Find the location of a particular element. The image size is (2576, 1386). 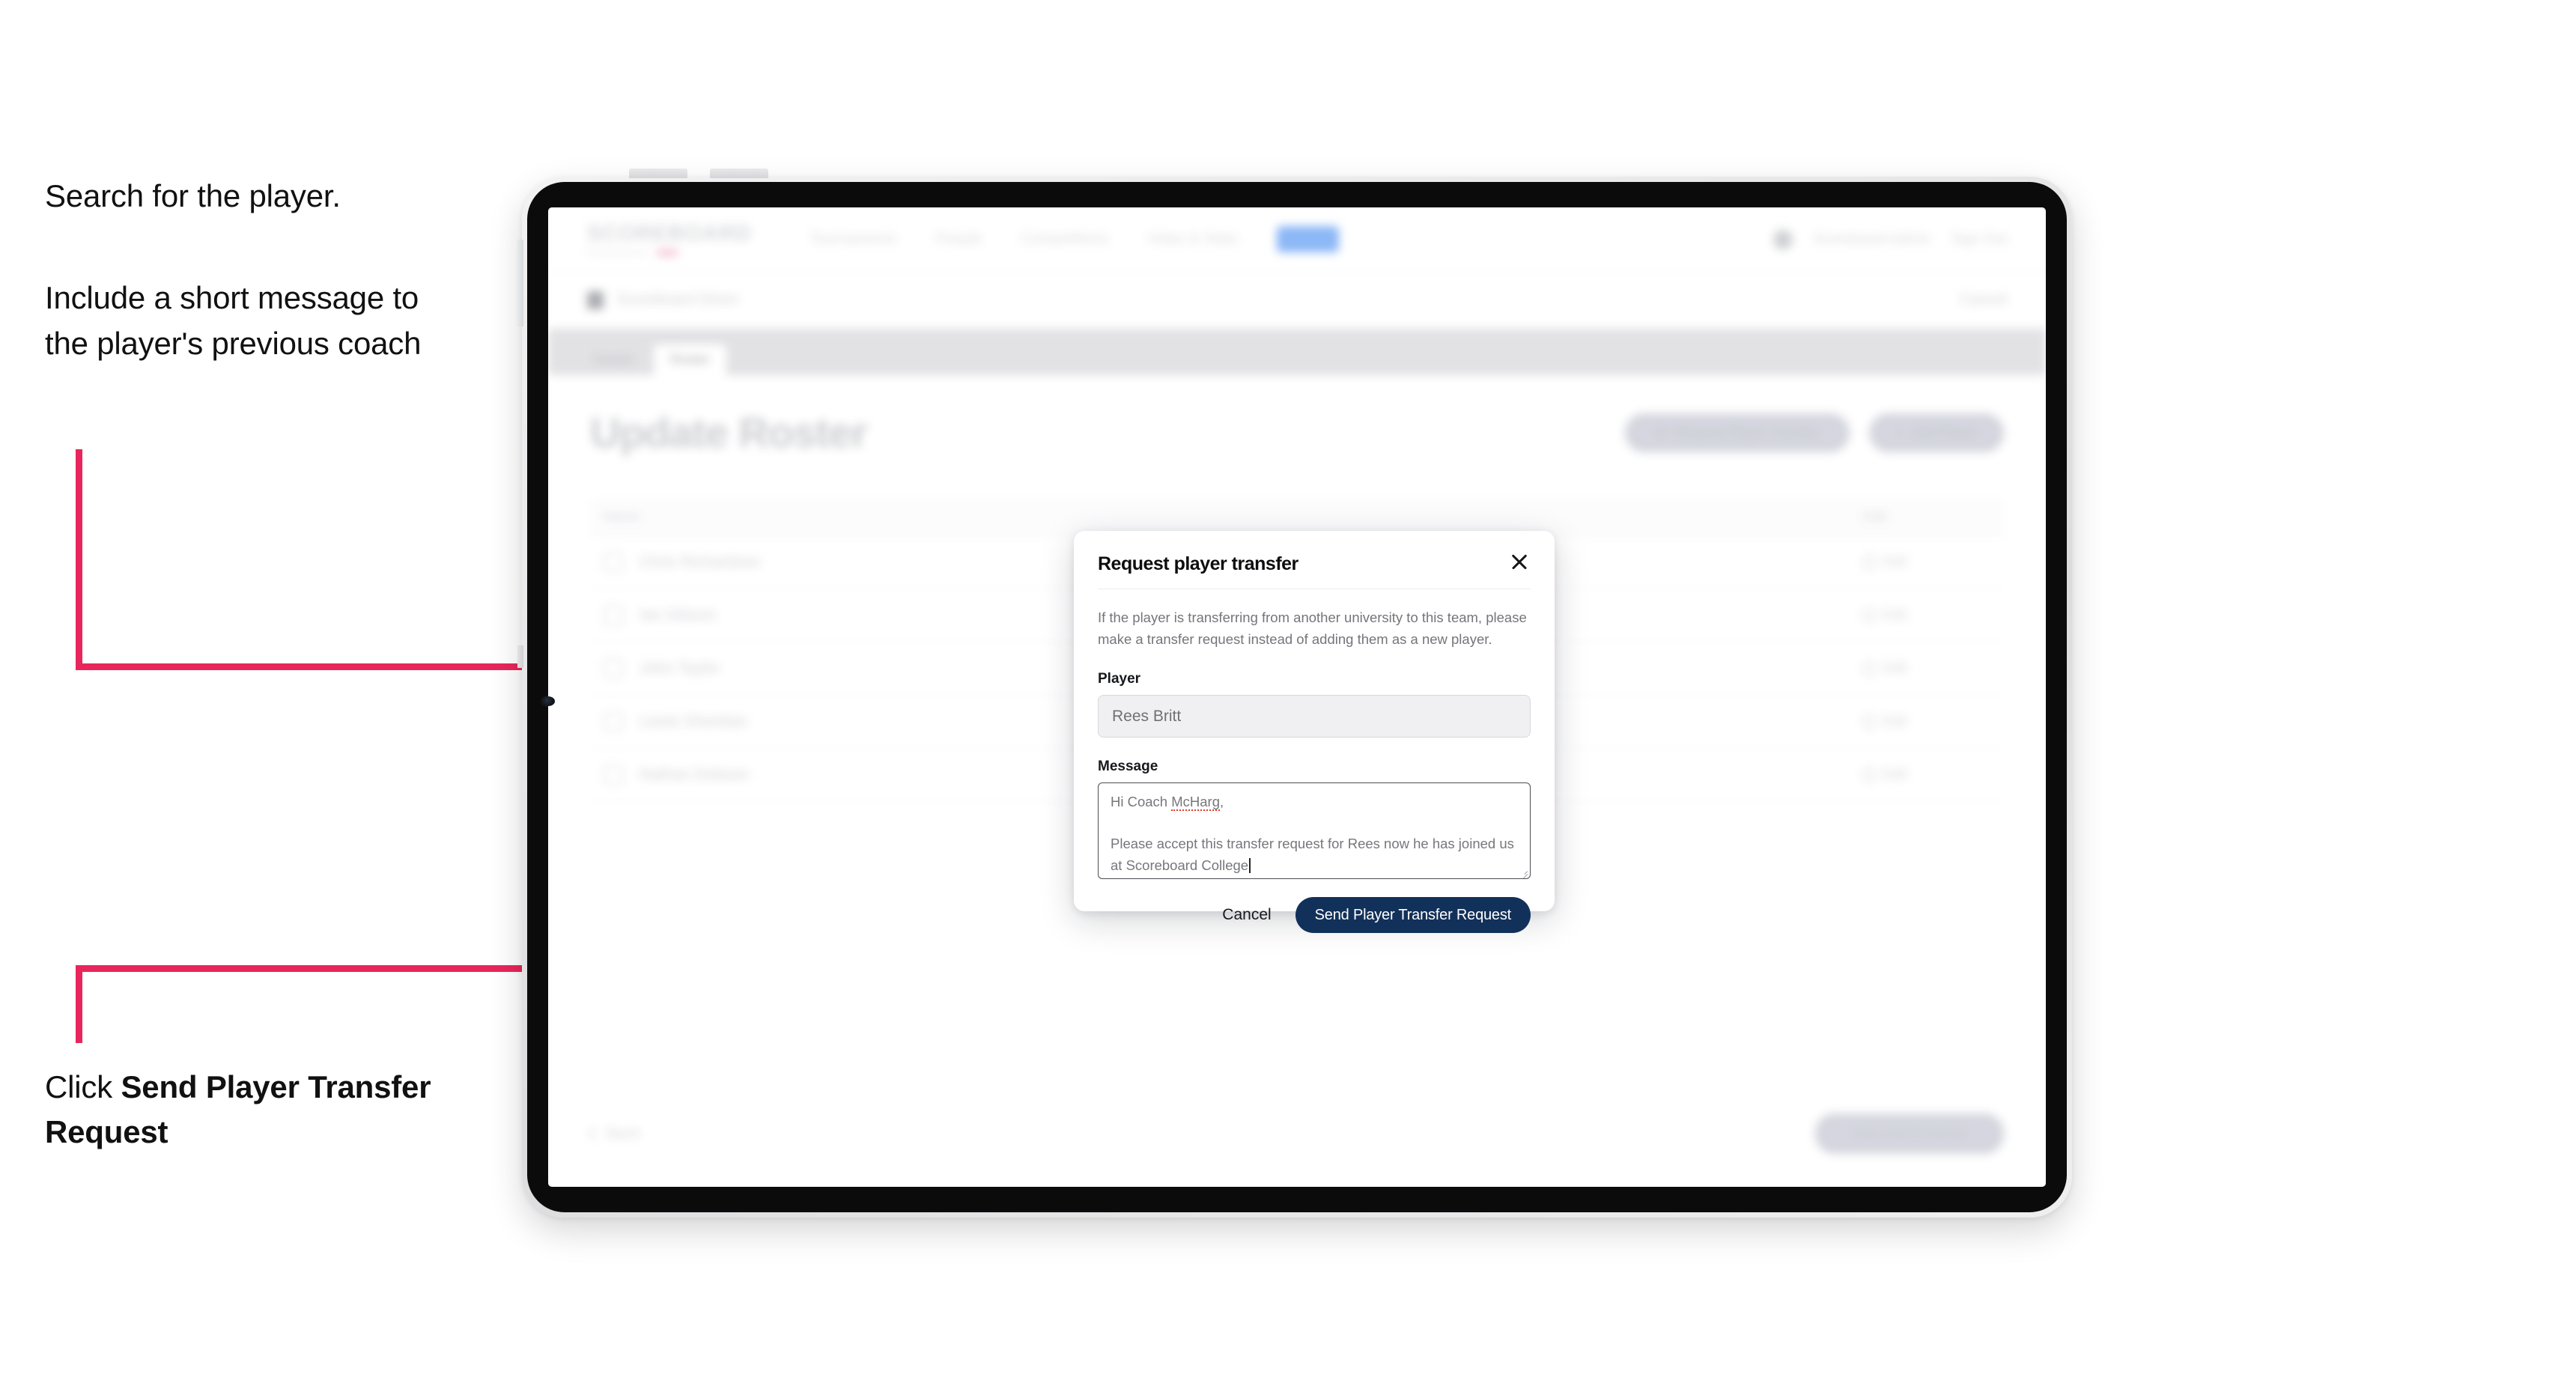

plus-icon: + is located at coordinates (1899, 432).